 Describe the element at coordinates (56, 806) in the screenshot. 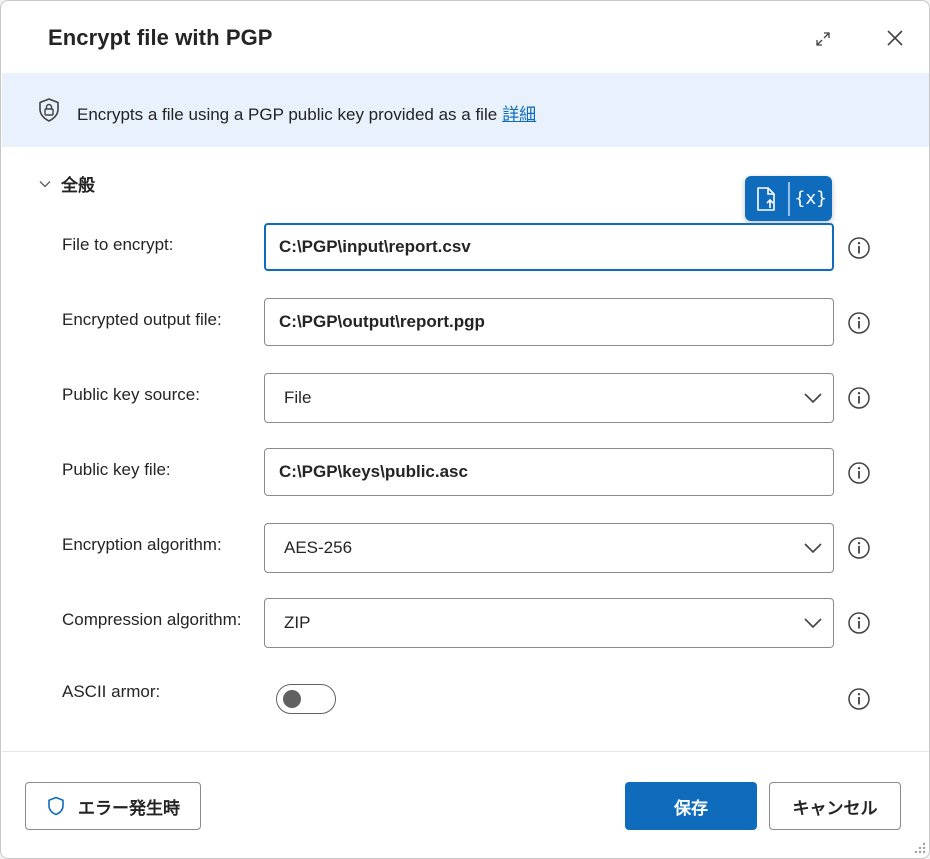

I see `shield-icon` at that location.